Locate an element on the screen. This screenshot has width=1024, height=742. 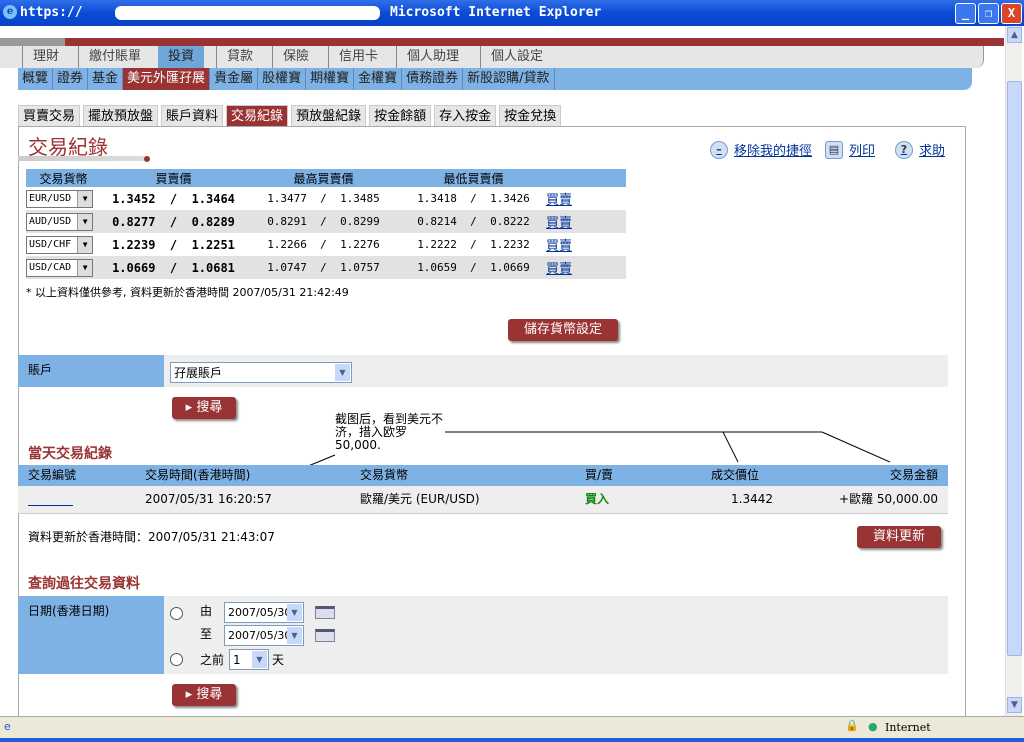
transaction-id-link is located at coordinates (50, 497).